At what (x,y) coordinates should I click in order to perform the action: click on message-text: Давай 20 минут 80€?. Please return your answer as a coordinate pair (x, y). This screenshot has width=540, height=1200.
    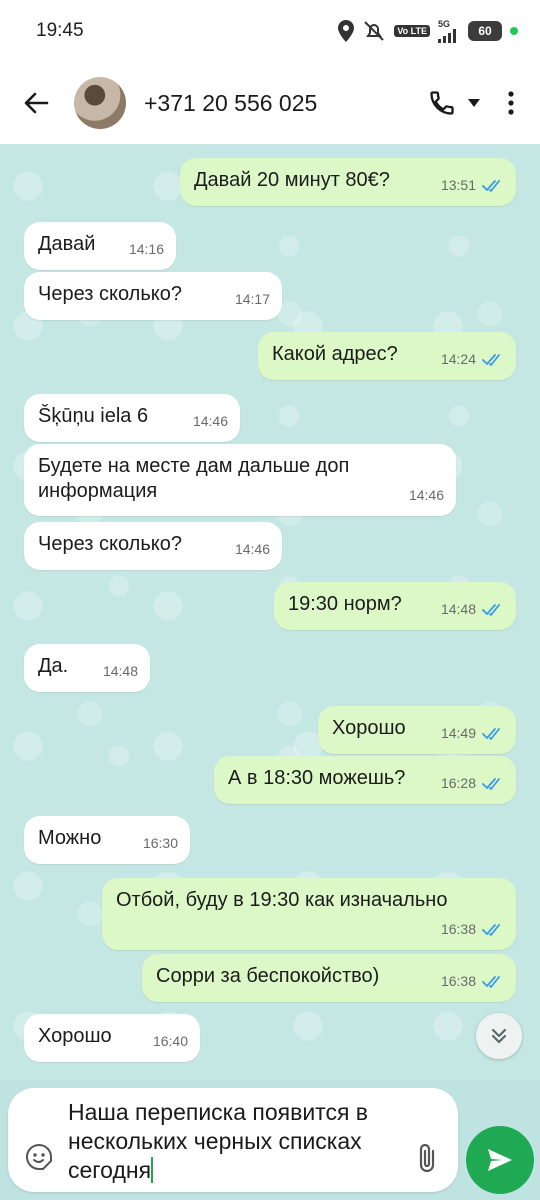
    Looking at the image, I should click on (292, 180).